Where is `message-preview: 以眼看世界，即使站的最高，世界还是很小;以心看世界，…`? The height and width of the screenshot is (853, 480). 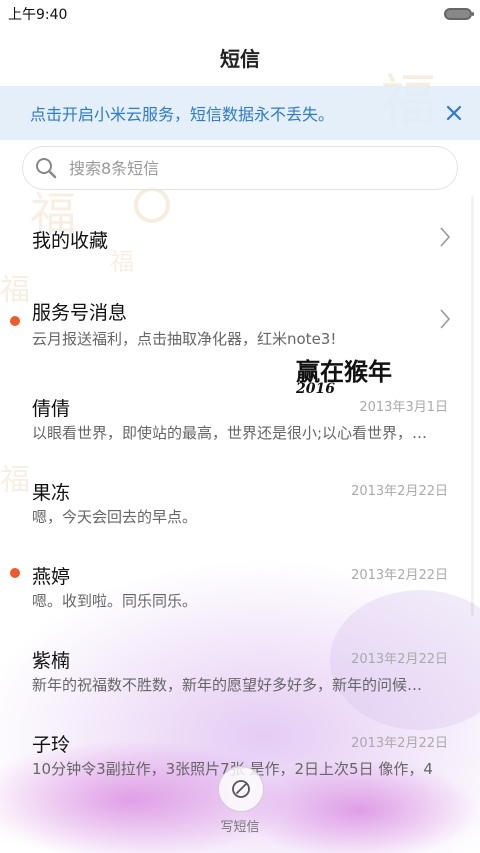 message-preview: 以眼看世界，即使站的最高，世界还是很小;以心看世界，… is located at coordinates (230, 433).